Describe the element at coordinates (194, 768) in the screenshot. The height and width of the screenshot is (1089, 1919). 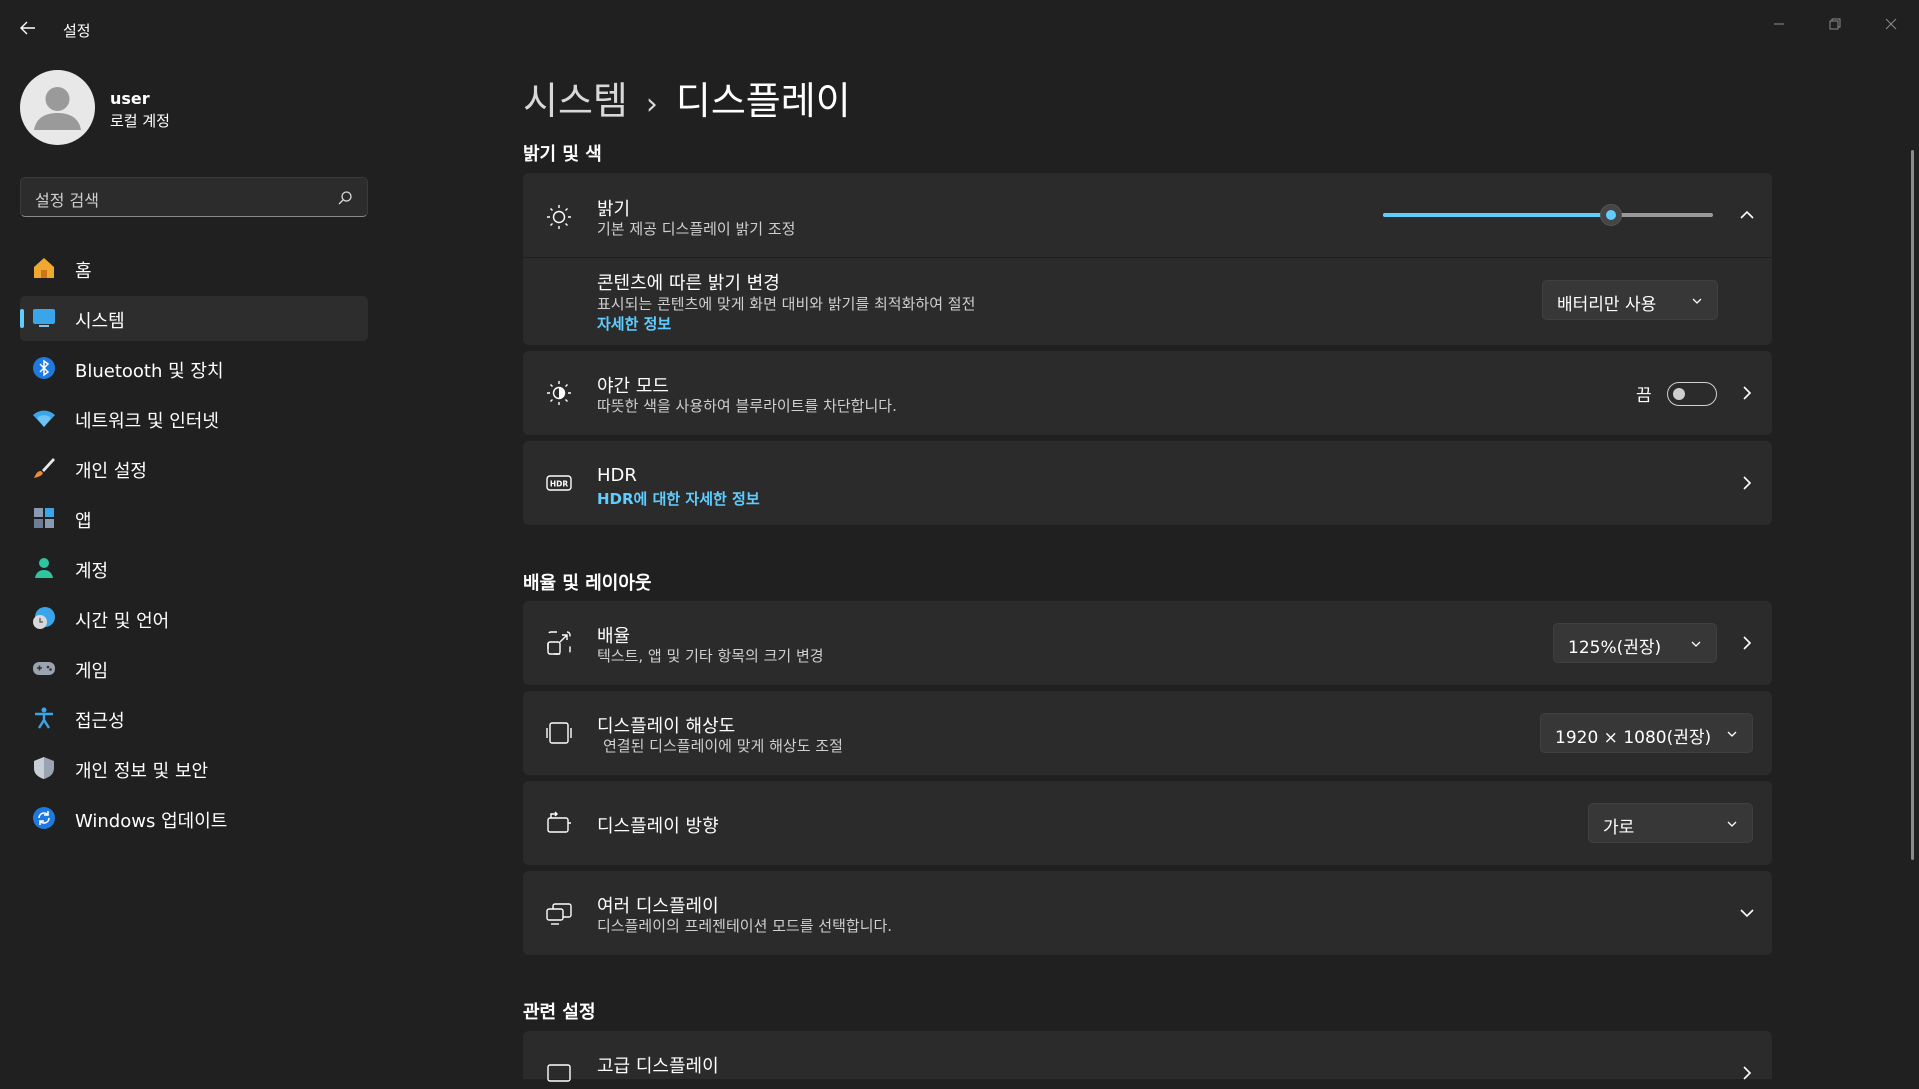
I see `sidebar-item-privacy: 개인 정보 및 보안` at that location.